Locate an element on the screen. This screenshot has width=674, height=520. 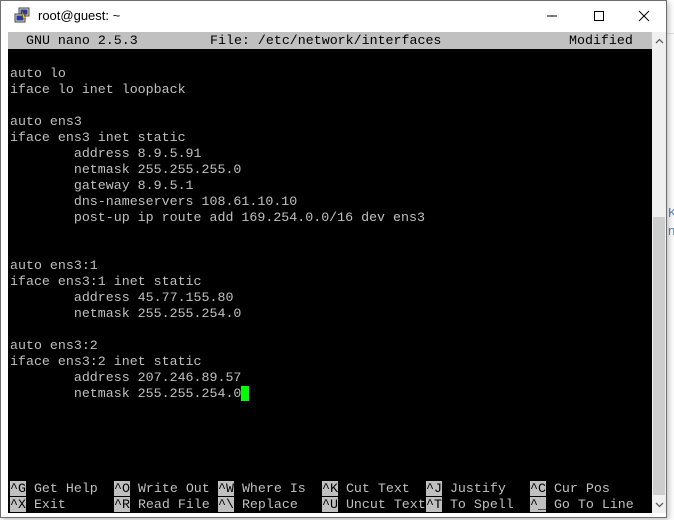
background-text-fragment: n is located at coordinates (671, 230).